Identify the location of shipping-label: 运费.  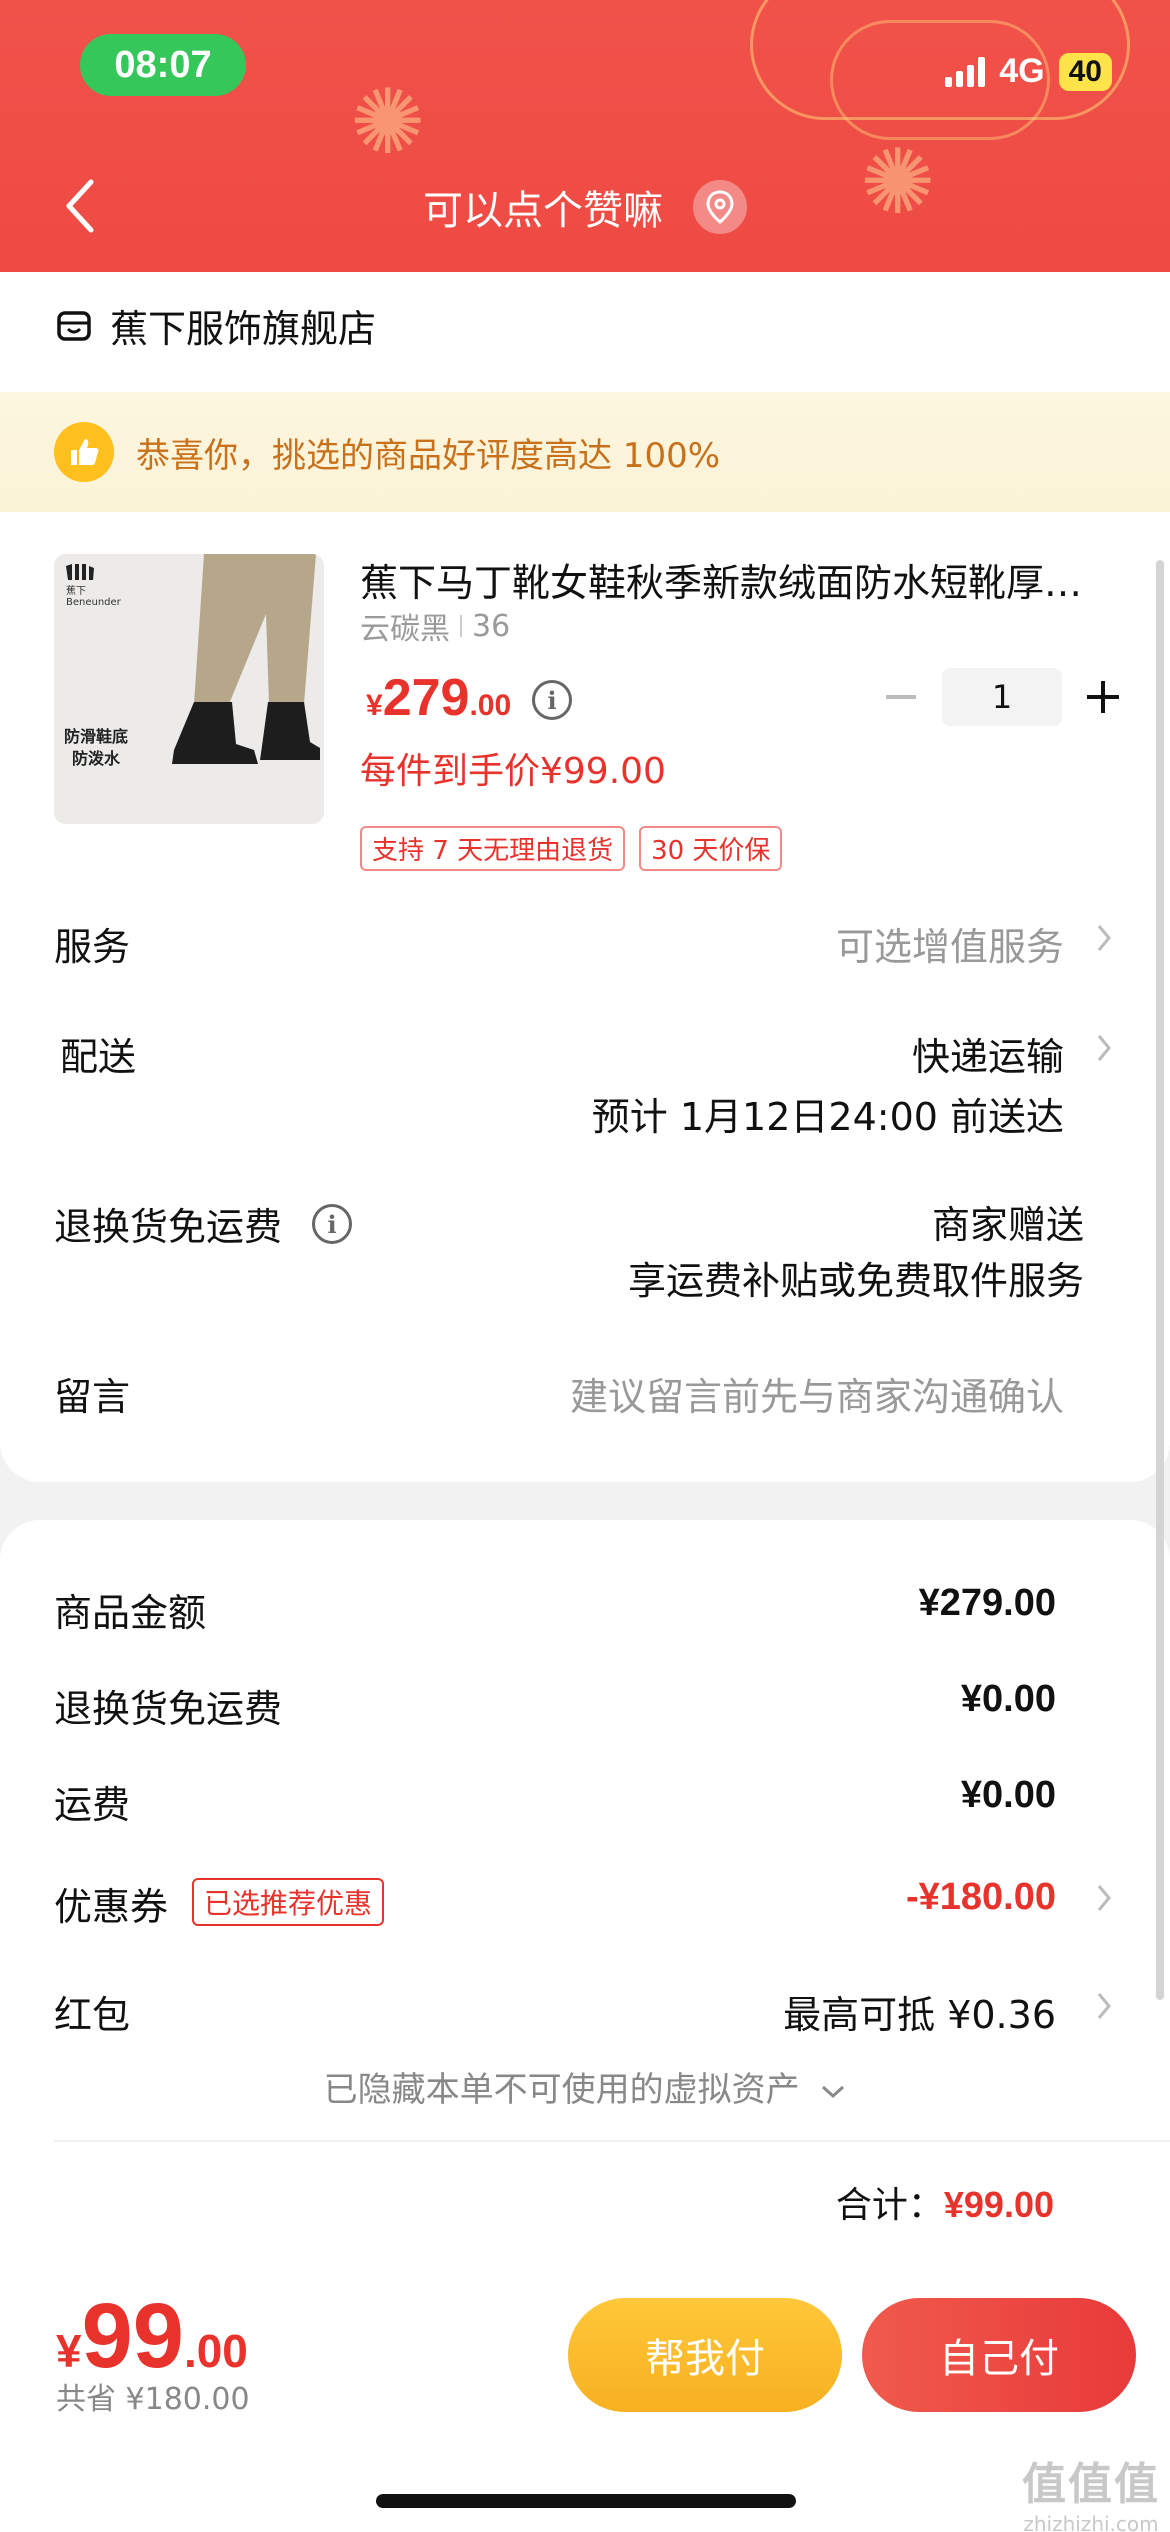
(92, 1805).